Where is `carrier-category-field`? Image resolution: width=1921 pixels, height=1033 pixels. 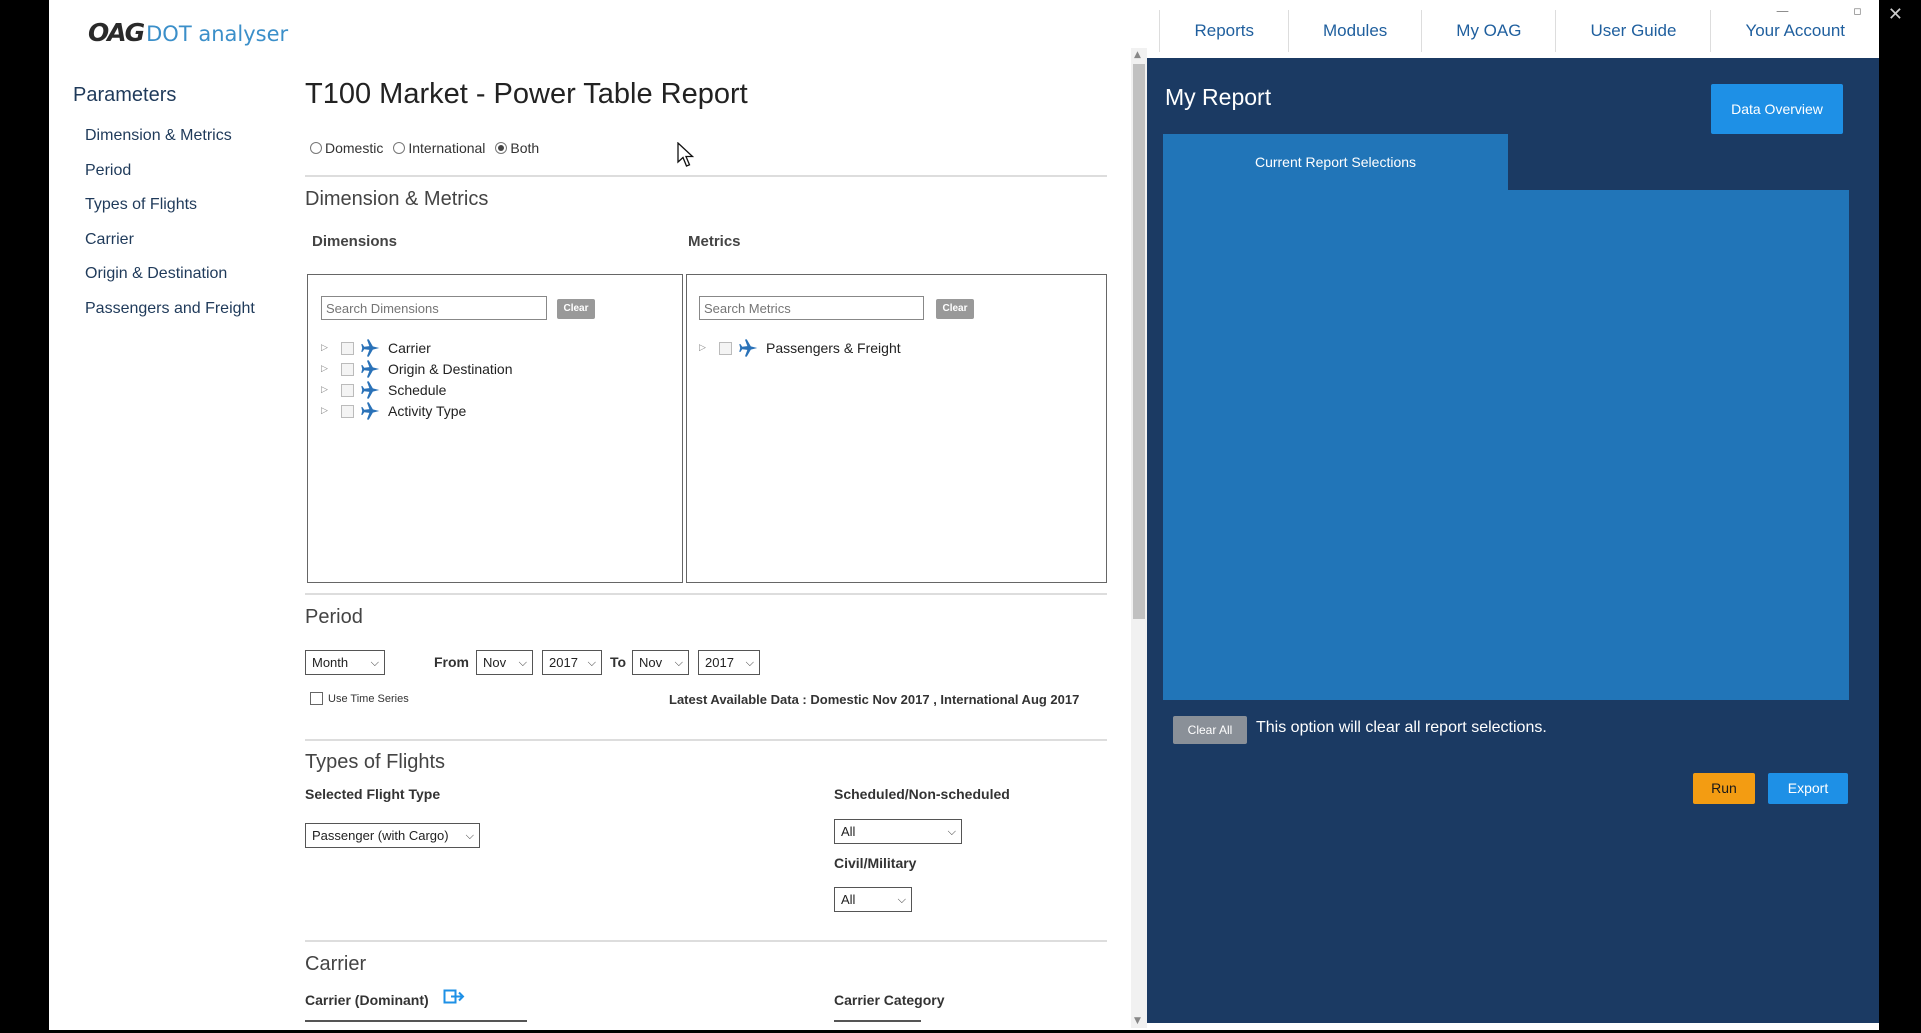 carrier-category-field is located at coordinates (877, 1021).